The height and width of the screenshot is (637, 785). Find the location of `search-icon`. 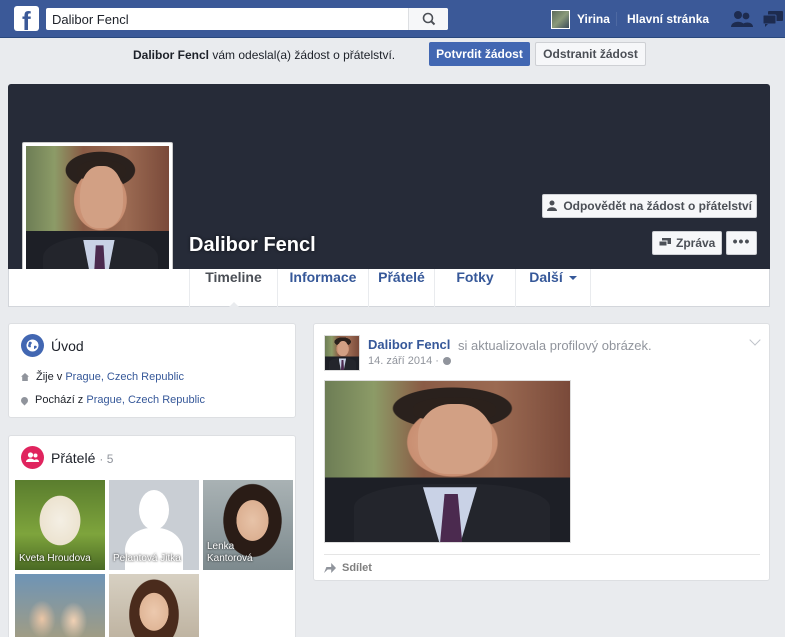

search-icon is located at coordinates (429, 19).